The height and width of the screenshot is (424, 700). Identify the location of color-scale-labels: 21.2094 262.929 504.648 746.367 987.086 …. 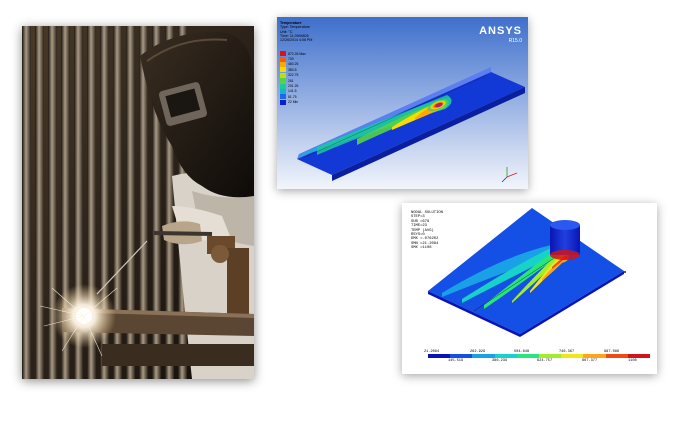
(533, 358).